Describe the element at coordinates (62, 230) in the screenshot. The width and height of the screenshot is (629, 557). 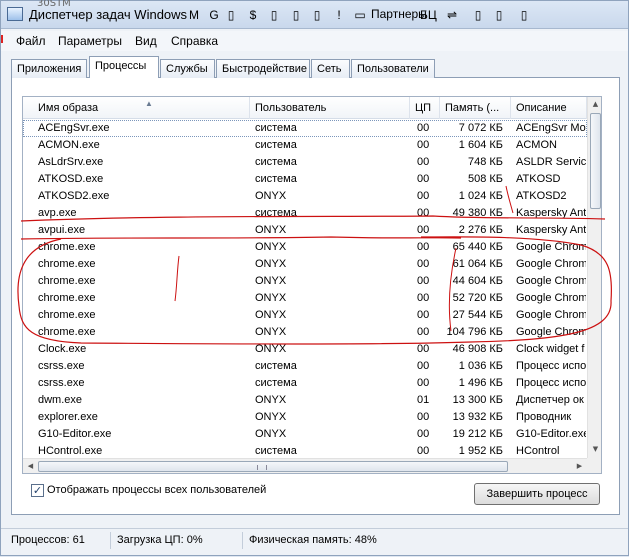
I see `process-name: avpui.exe` at that location.